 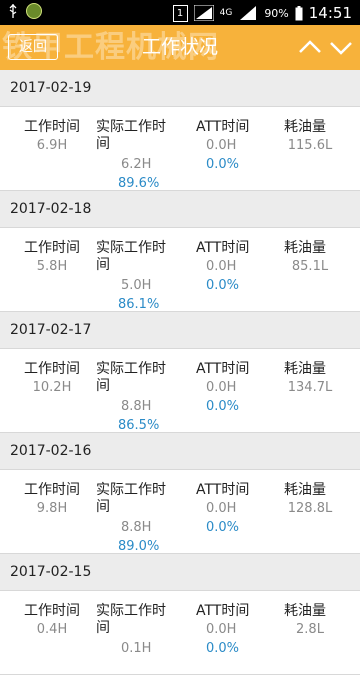 I want to click on actual-work-time-column: 实际工作时间 0.1H, so click(x=136, y=630).